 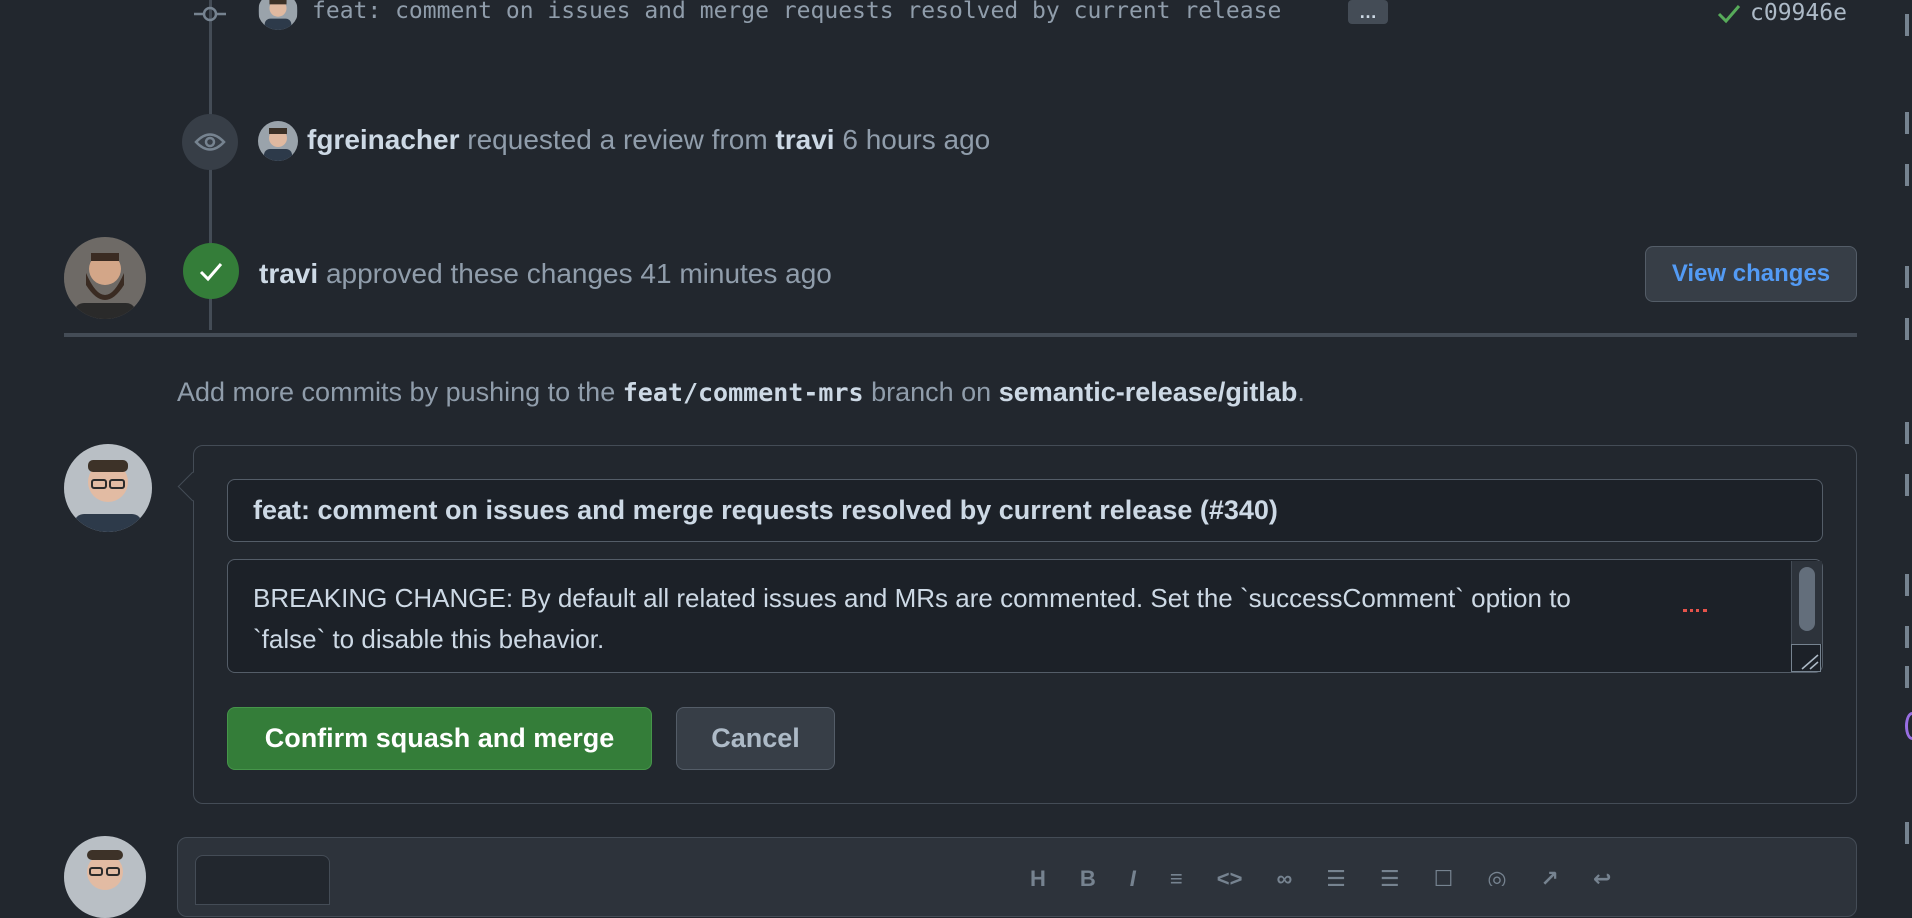 I want to click on eye-badge, so click(x=210, y=142).